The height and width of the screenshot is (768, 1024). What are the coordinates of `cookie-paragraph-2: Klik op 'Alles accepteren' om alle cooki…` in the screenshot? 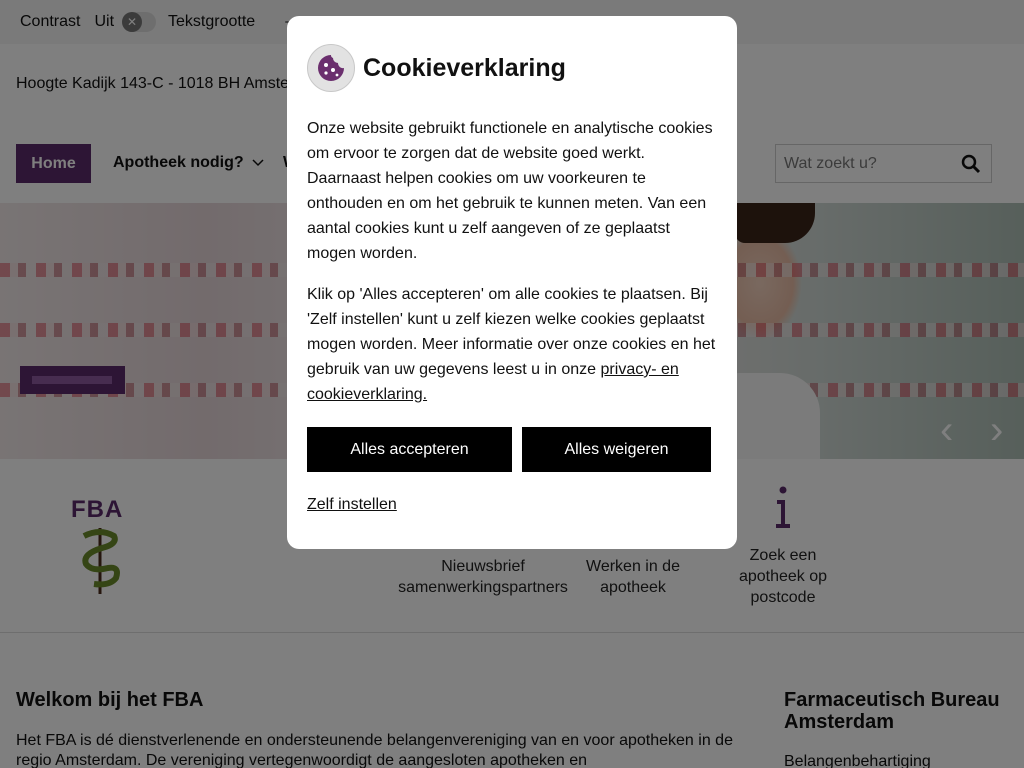 It's located at (512, 344).